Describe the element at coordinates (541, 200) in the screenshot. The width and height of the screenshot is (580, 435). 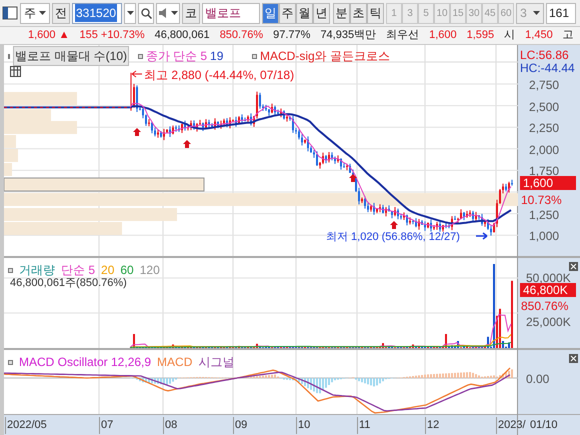
I see `last-change-label: 10.73%` at that location.